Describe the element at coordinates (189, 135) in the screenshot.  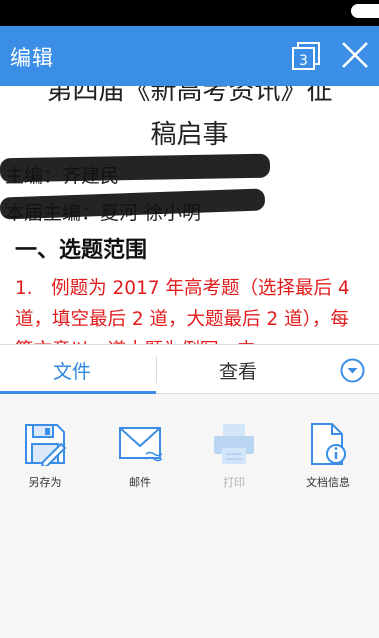
I see `document-title-line-2: 稿启事` at that location.